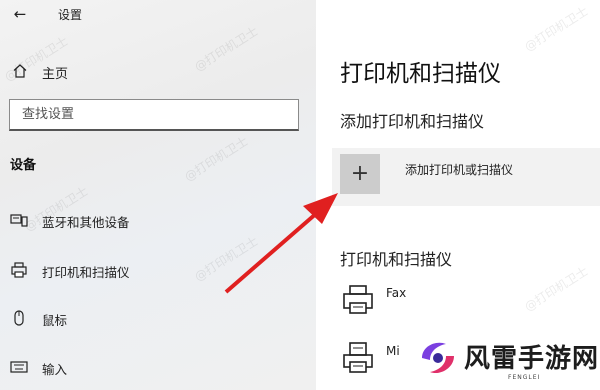 This screenshot has width=600, height=390. I want to click on fax-printer-icon, so click(358, 299).